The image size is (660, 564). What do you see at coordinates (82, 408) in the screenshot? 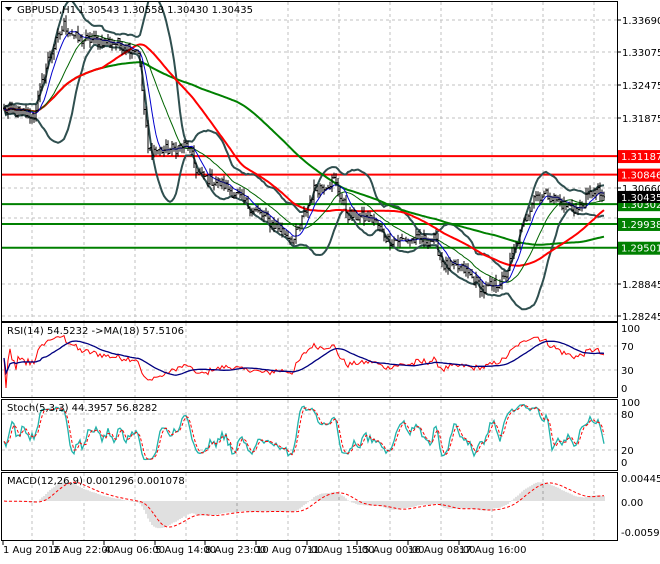
I see `stoch-label: Stoch(5,3,3) 44.3957 56.8282` at bounding box center [82, 408].